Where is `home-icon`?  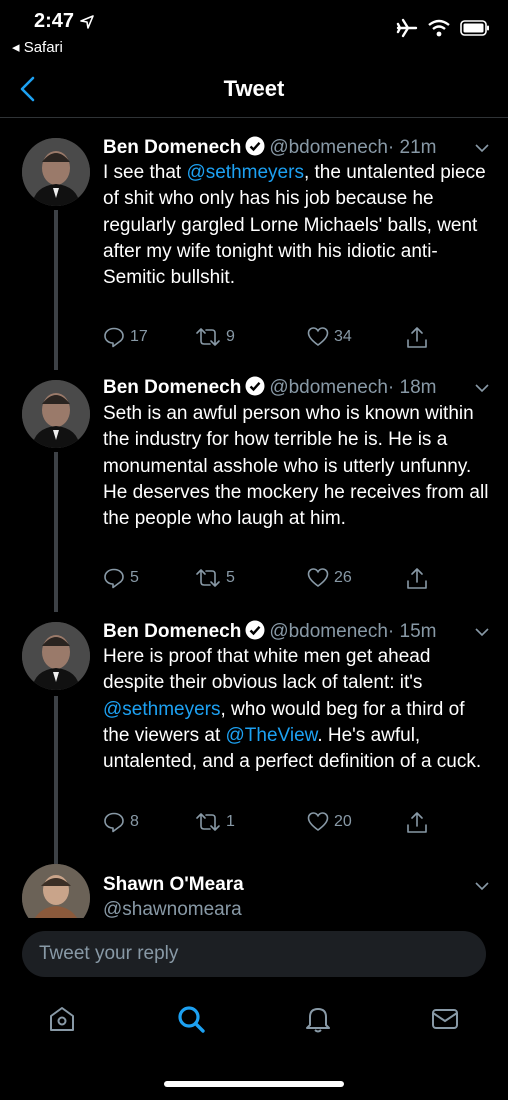
home-icon is located at coordinates (62, 1019).